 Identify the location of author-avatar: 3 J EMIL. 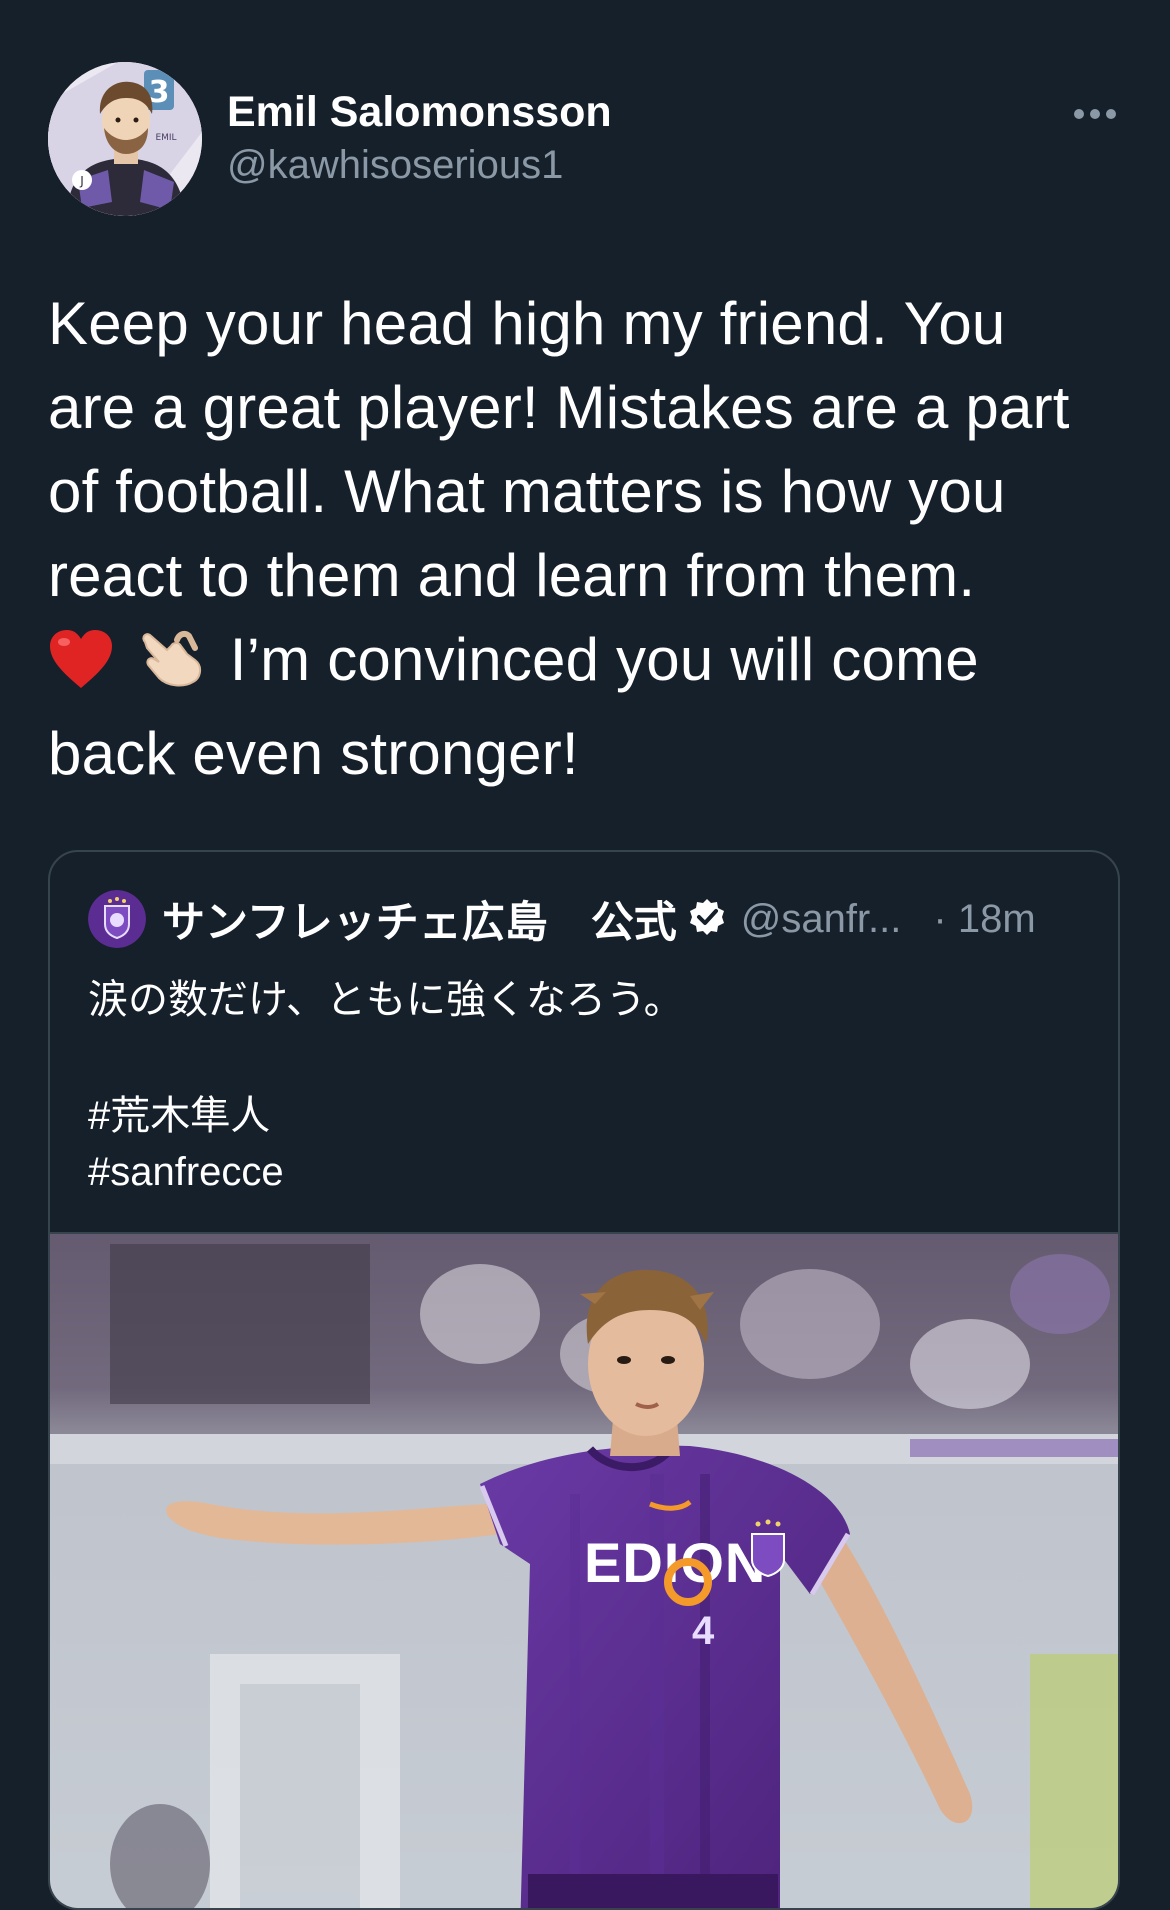
(125, 139).